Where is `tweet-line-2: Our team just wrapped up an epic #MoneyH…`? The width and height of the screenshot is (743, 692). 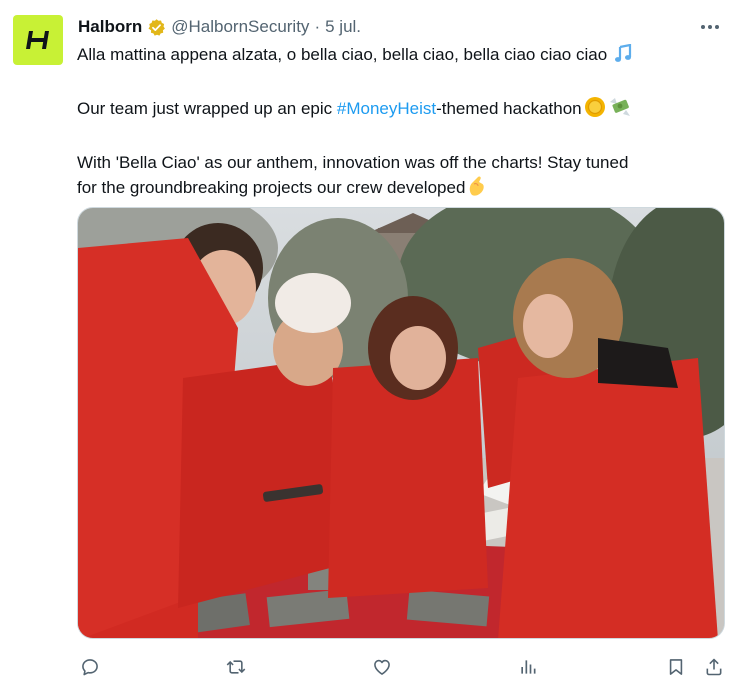
tweet-line-2: Our team just wrapped up an epic #MoneyH… is located at coordinates (402, 110).